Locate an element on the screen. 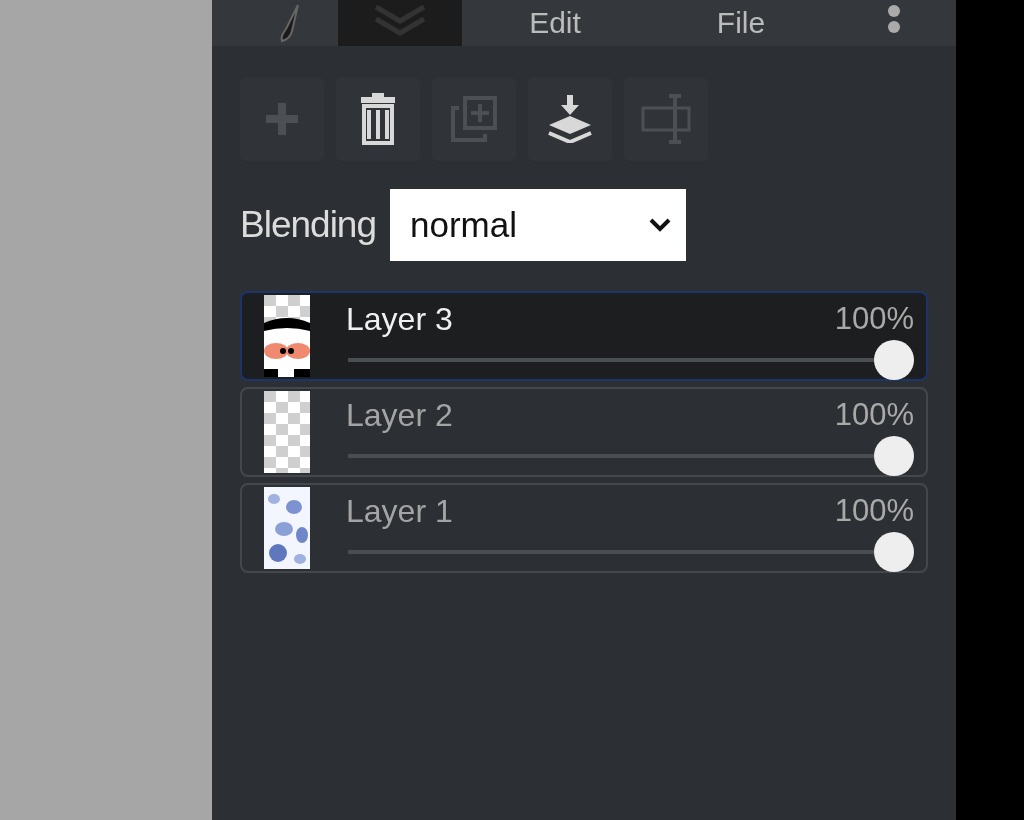 The height and width of the screenshot is (820, 1024). menu-tab: Edit is located at coordinates (555, 23).